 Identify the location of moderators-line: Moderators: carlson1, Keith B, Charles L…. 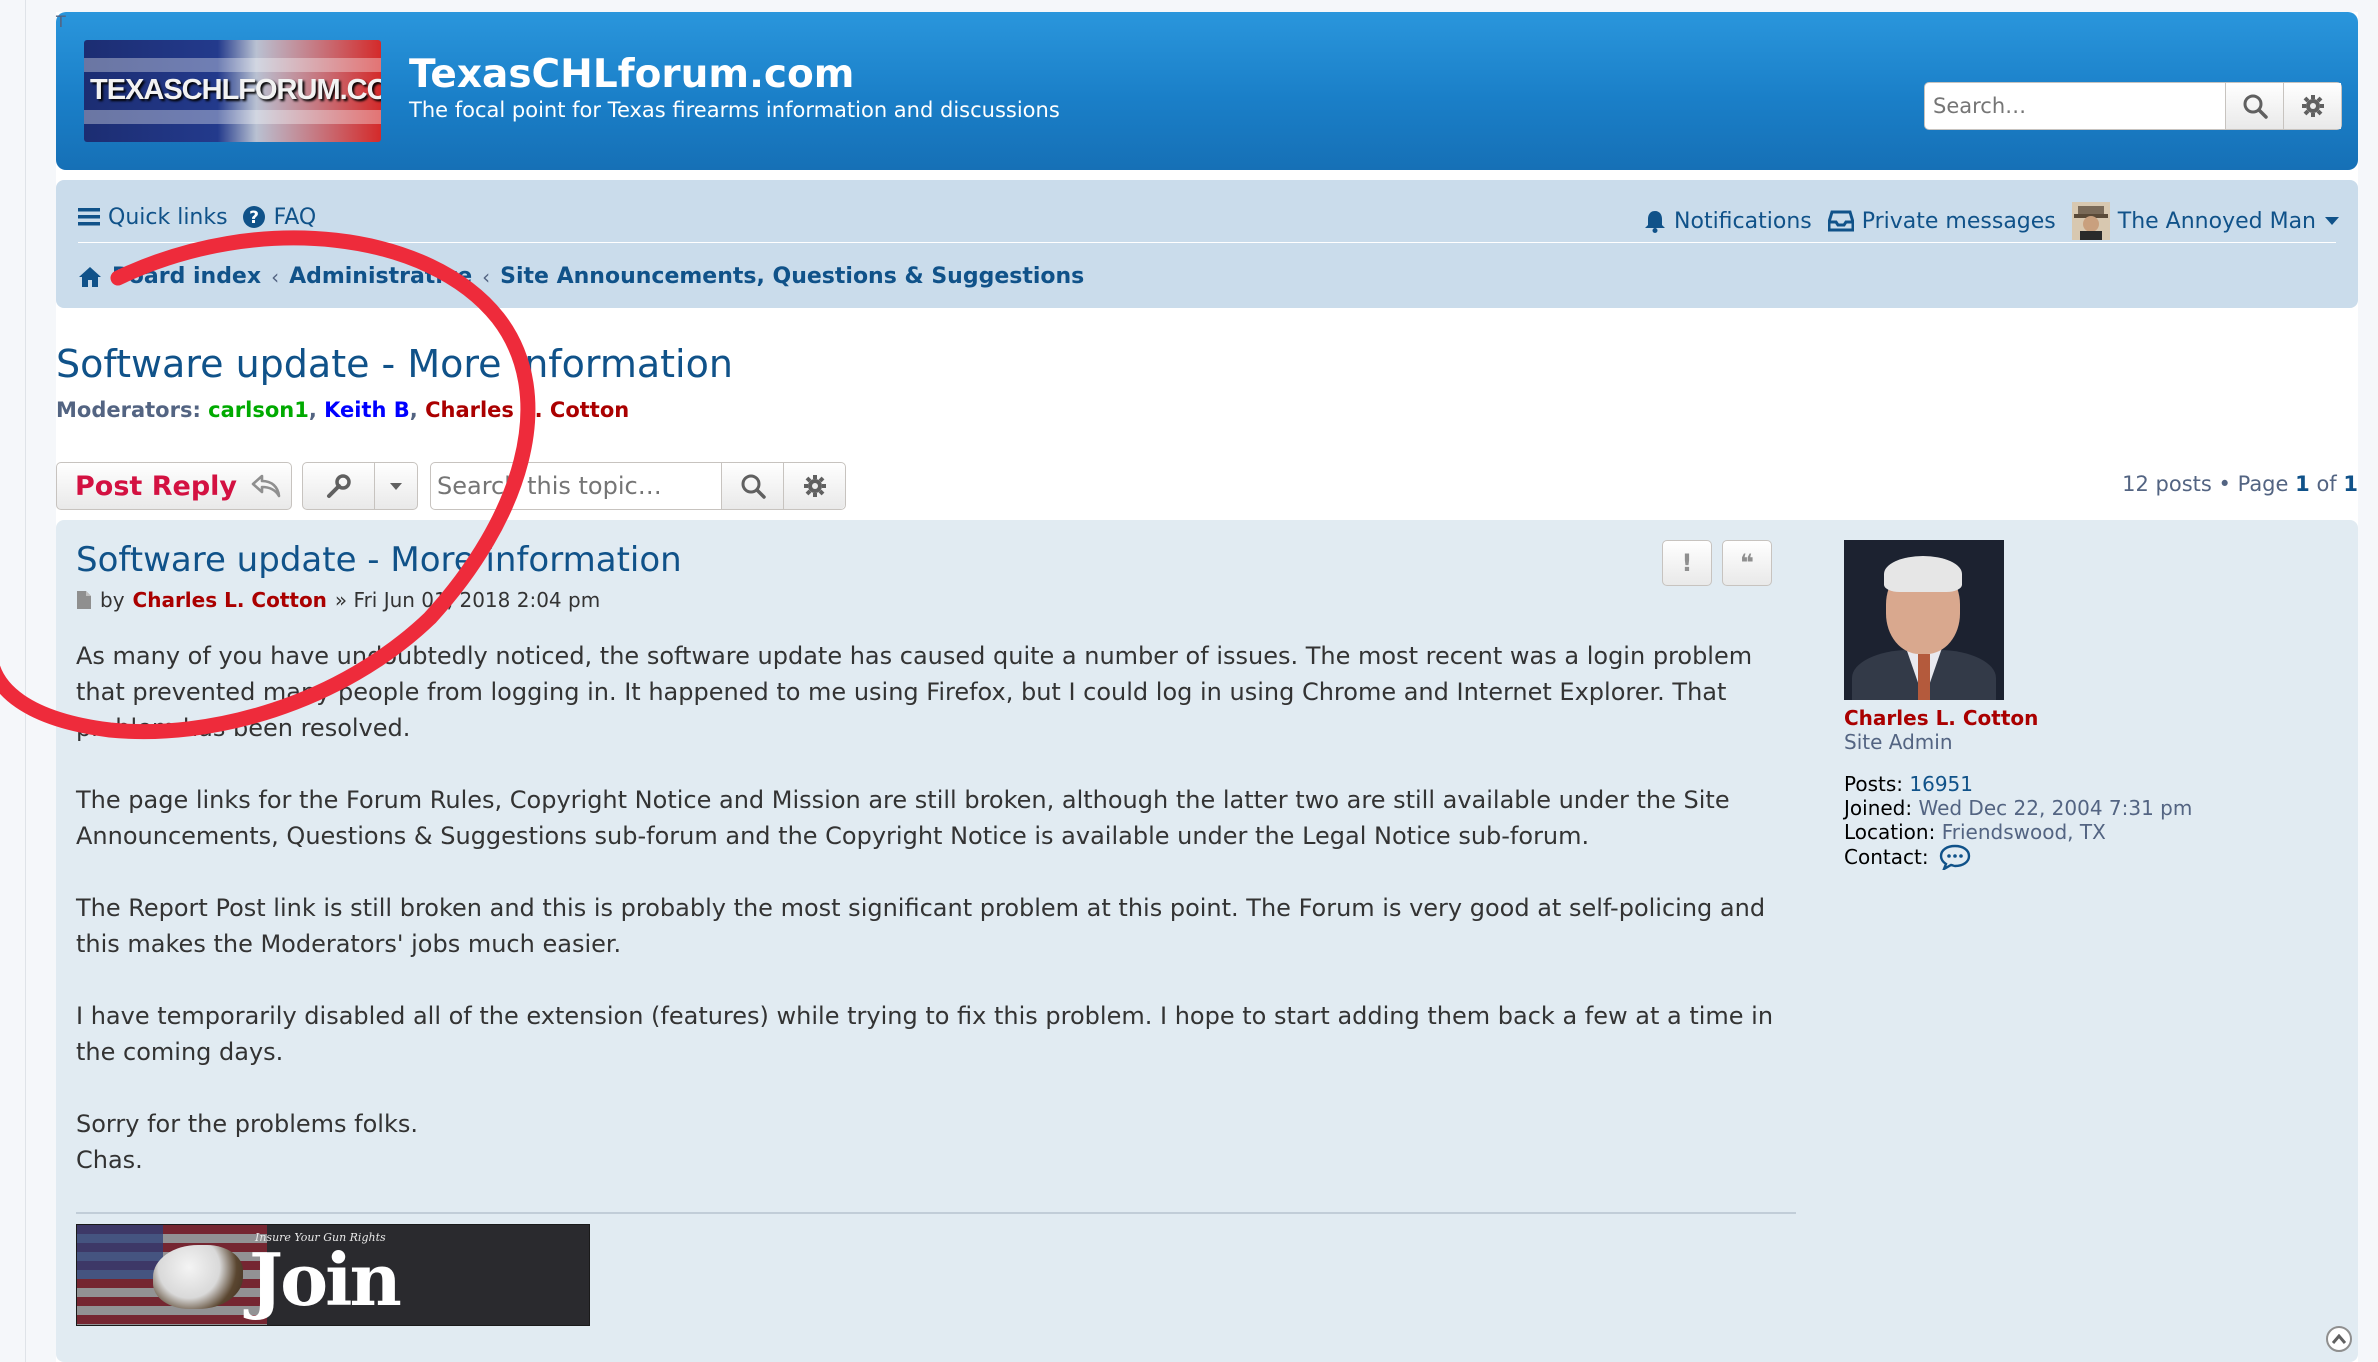
(343, 410).